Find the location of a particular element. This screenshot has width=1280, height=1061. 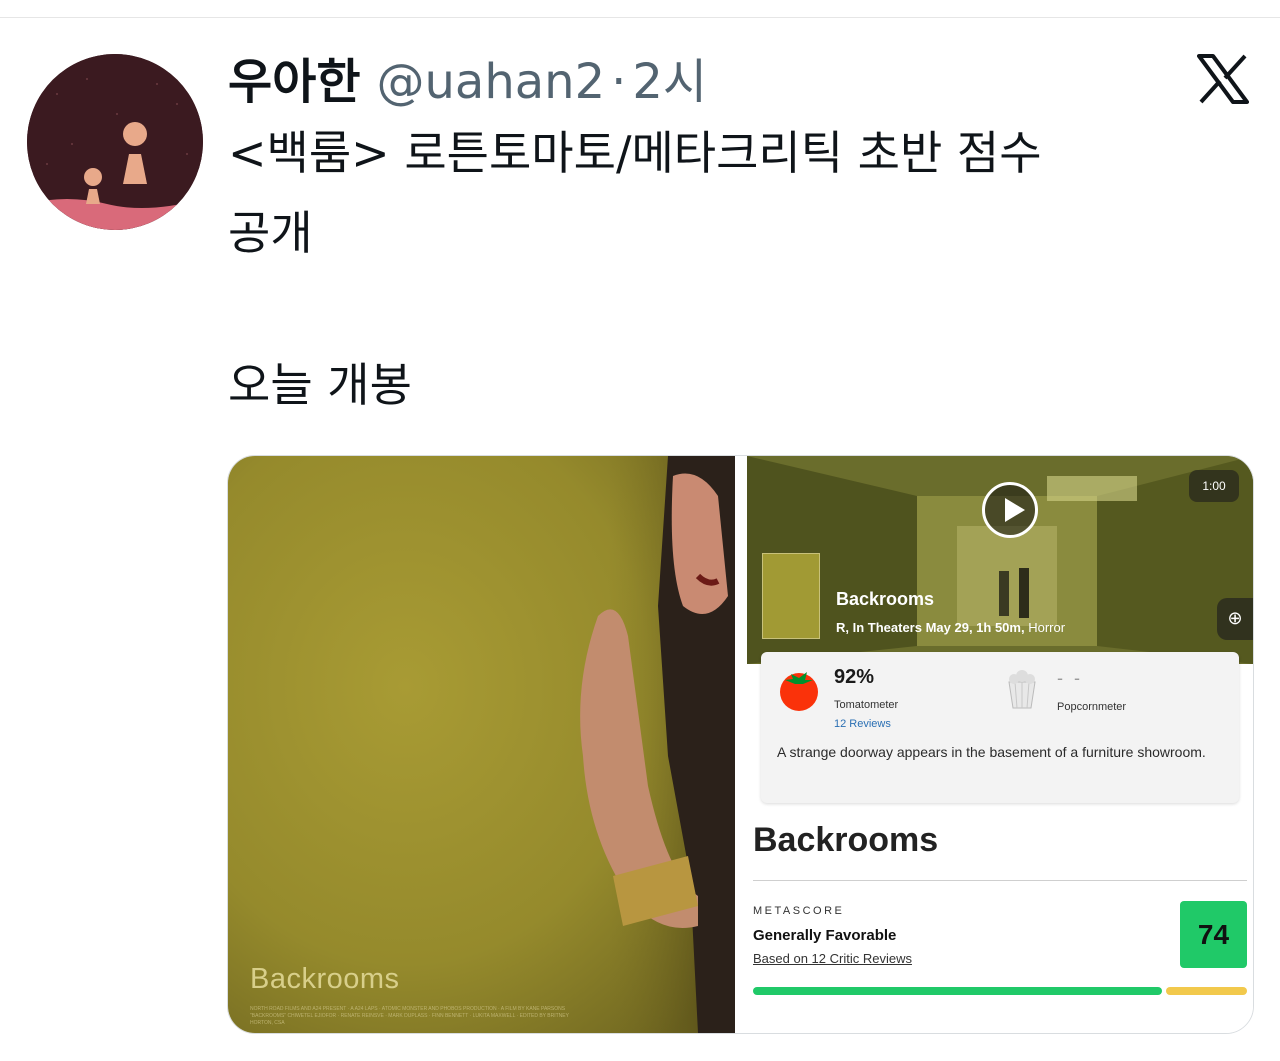

movie-genre: Horror is located at coordinates (1047, 627).